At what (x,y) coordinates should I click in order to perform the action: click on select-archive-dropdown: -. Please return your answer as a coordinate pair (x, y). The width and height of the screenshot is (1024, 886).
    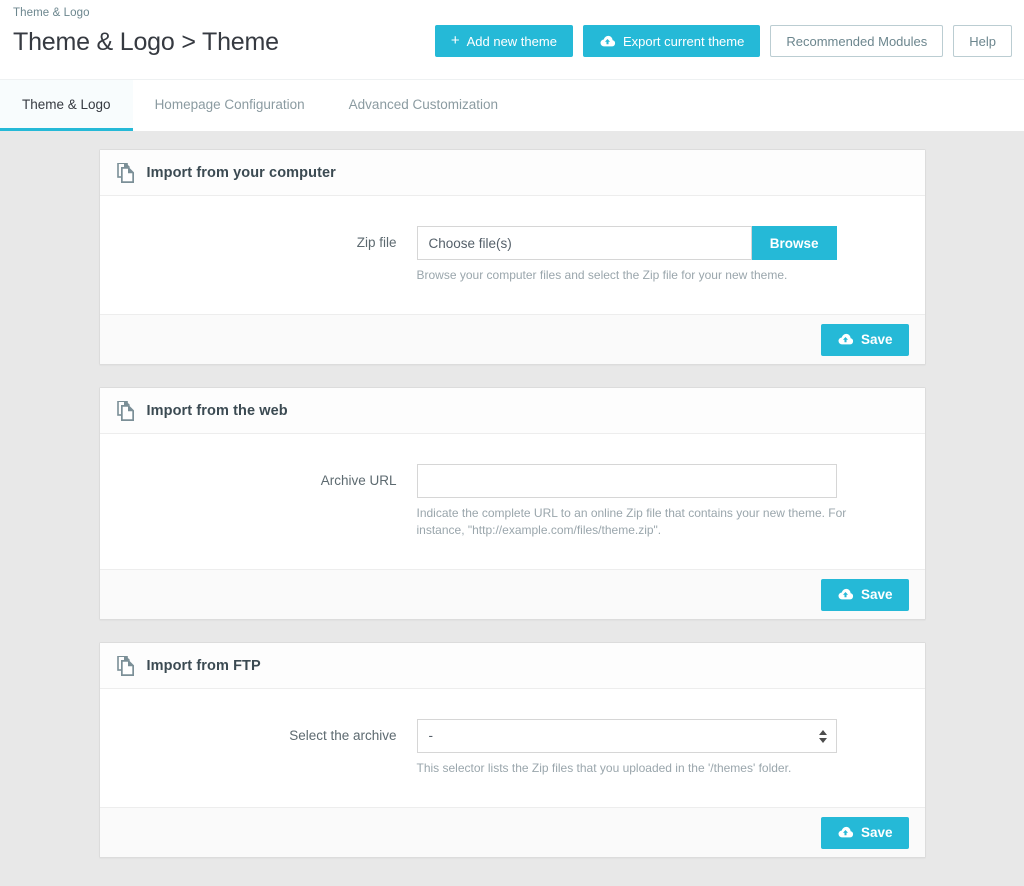
    Looking at the image, I should click on (626, 736).